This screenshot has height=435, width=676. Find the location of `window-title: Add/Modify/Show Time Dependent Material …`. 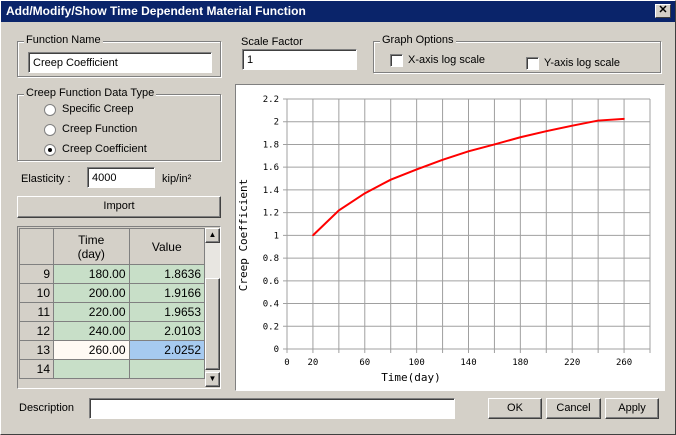

window-title: Add/Modify/Show Time Dependent Material … is located at coordinates (156, 11).